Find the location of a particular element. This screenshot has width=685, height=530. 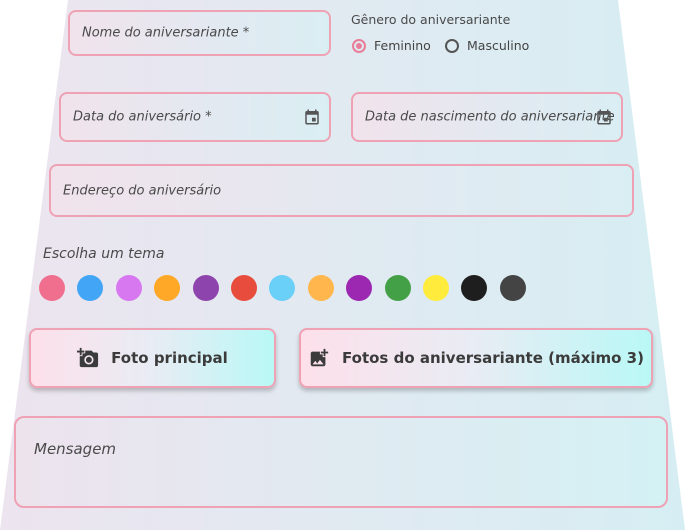

main-photo-button: Foto principal is located at coordinates (152, 358).